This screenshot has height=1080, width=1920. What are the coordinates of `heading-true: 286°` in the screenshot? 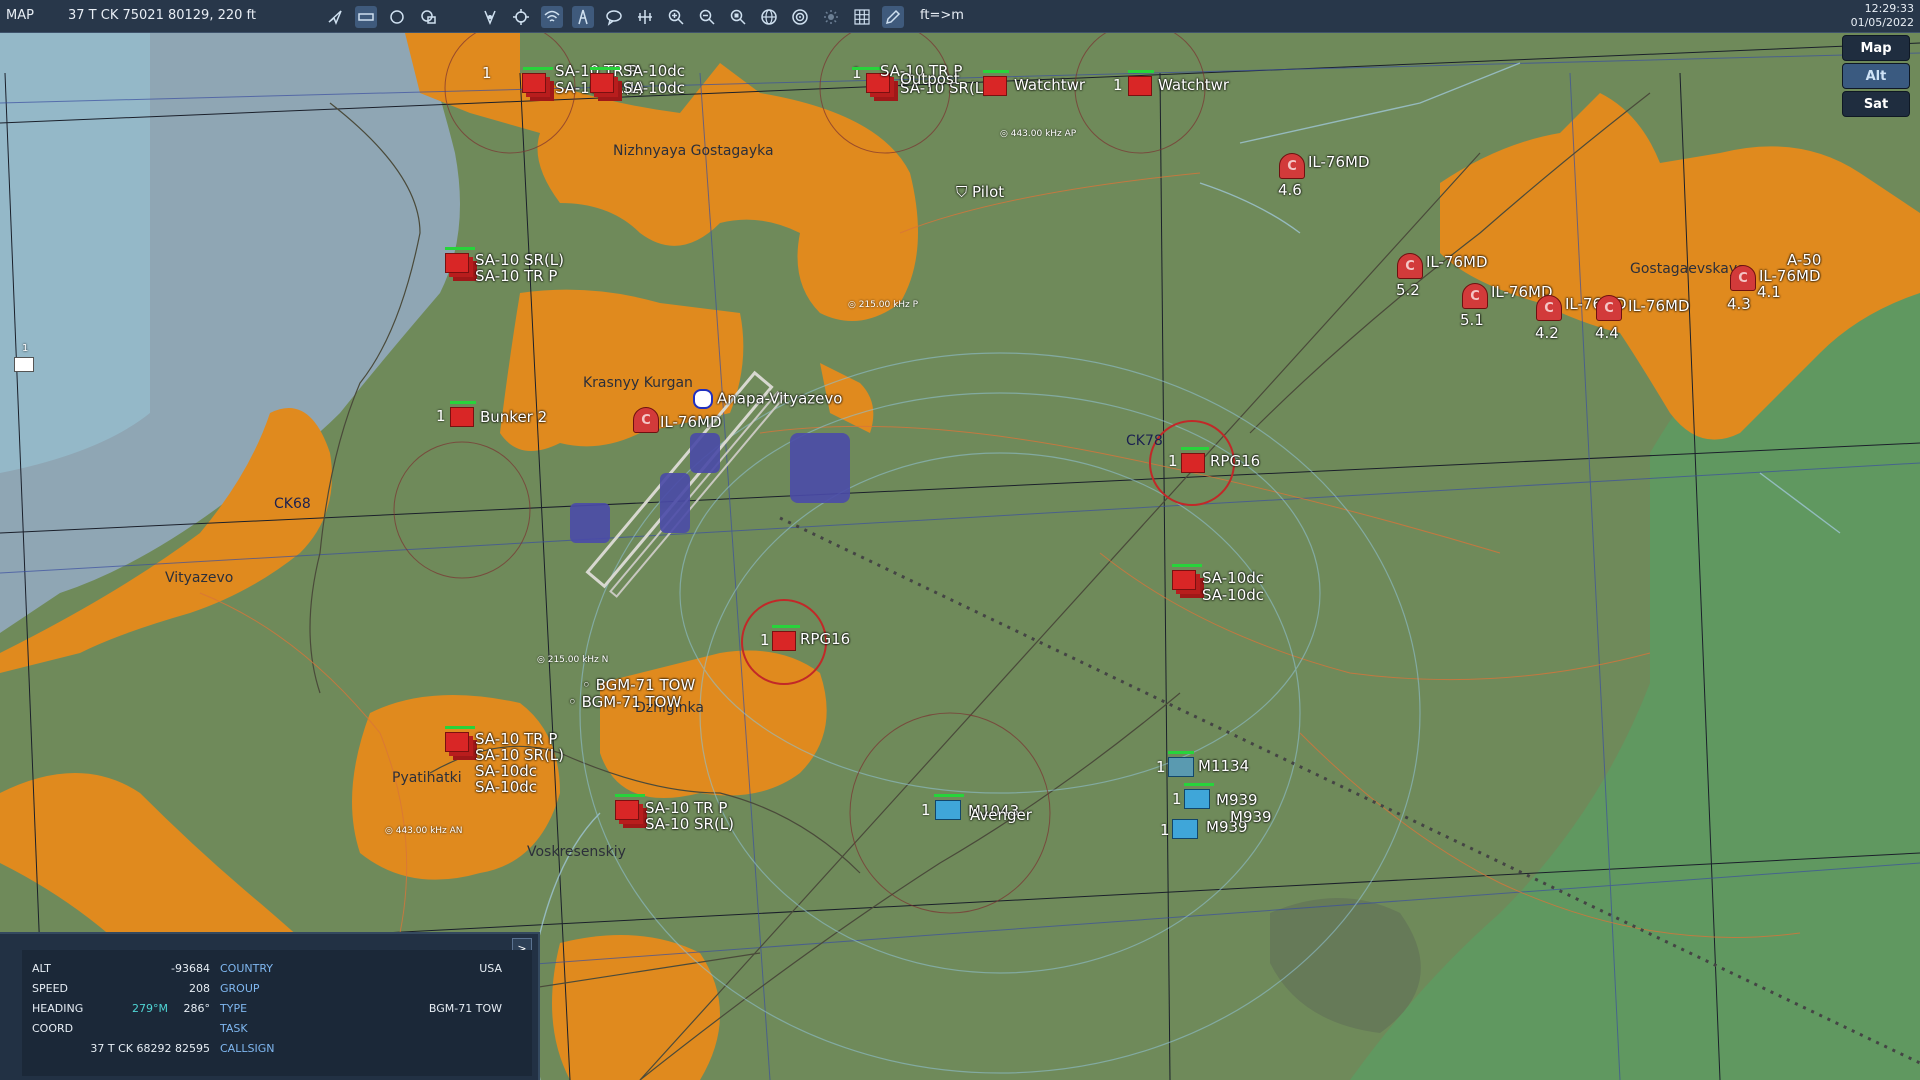 It's located at (197, 1008).